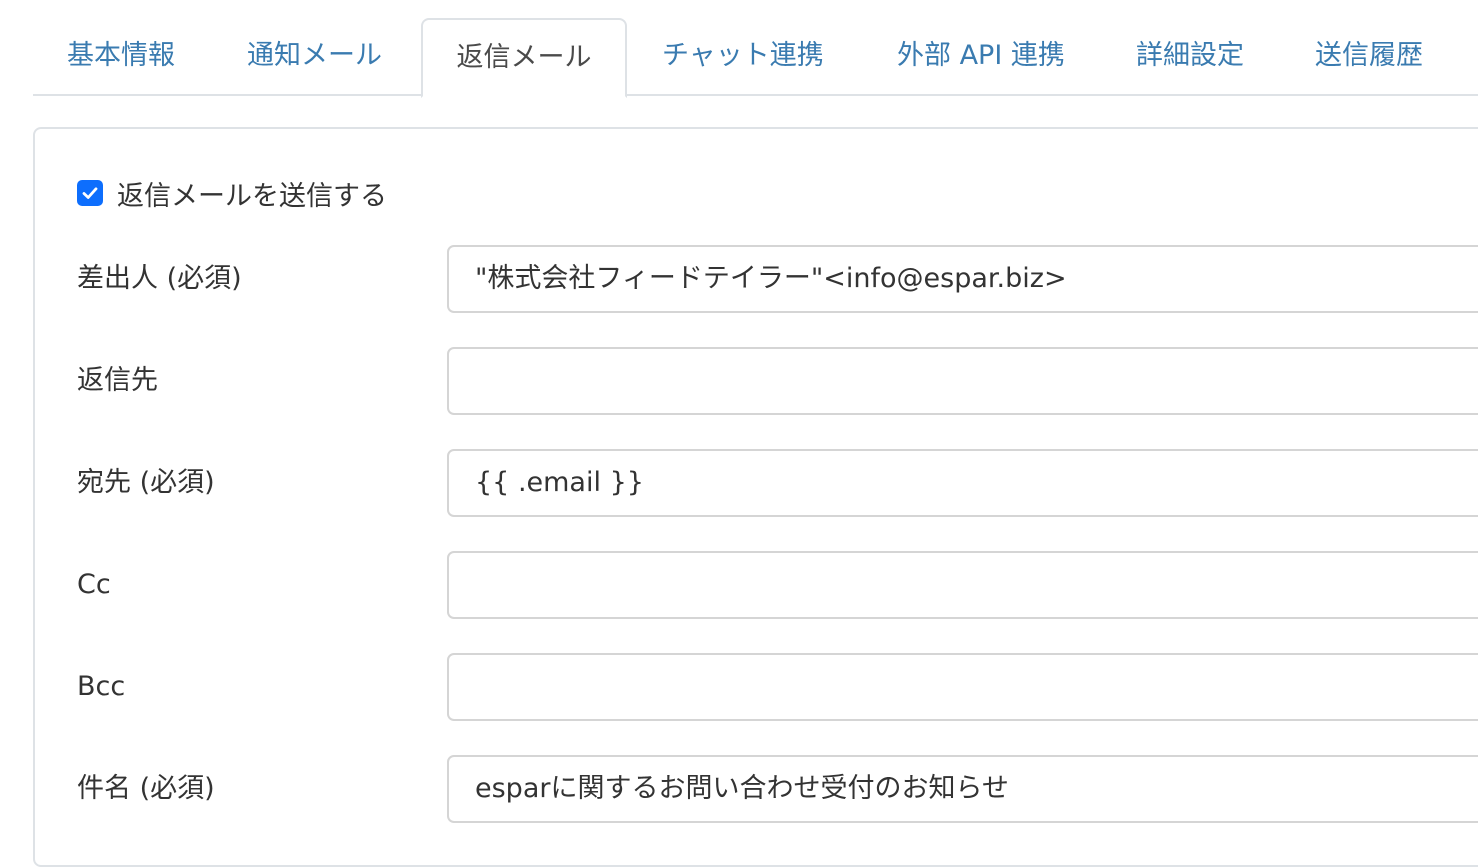  I want to click on reply-to-input, so click(962, 381).